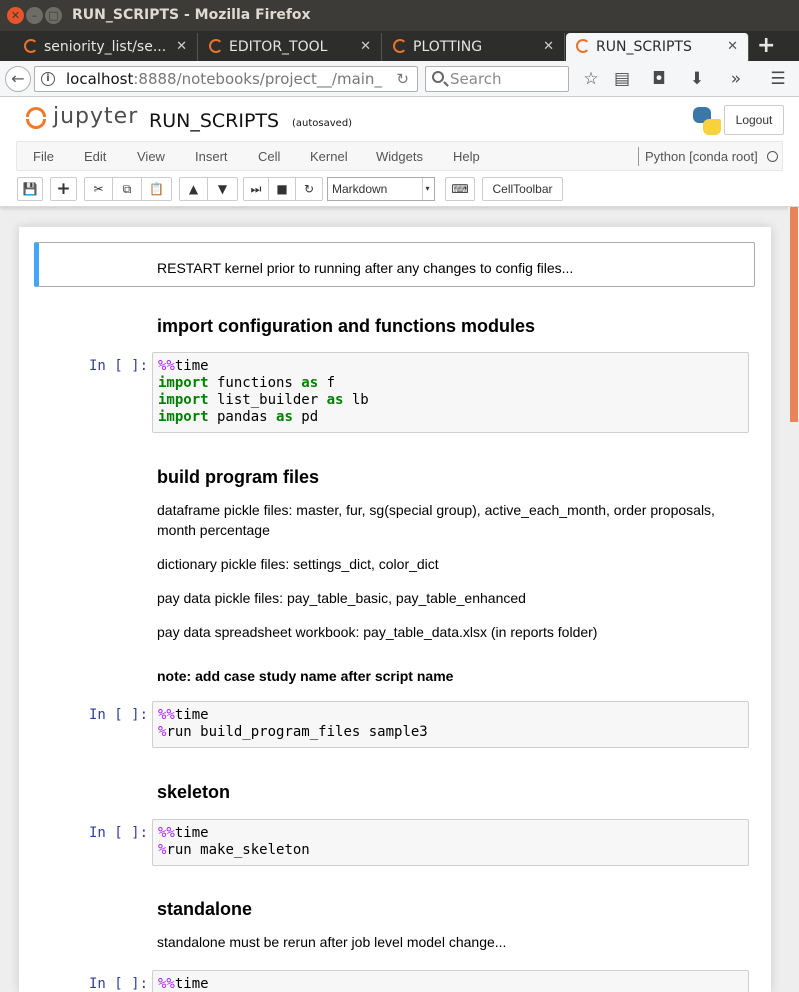 The image size is (799, 992). What do you see at coordinates (450, 981) in the screenshot?
I see `code-cell-standalone: %%time` at bounding box center [450, 981].